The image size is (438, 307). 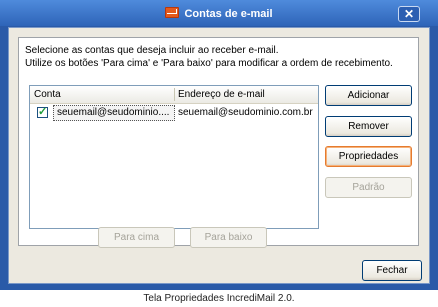 I want to click on window-title: Contas de e-mail, so click(x=228, y=14).